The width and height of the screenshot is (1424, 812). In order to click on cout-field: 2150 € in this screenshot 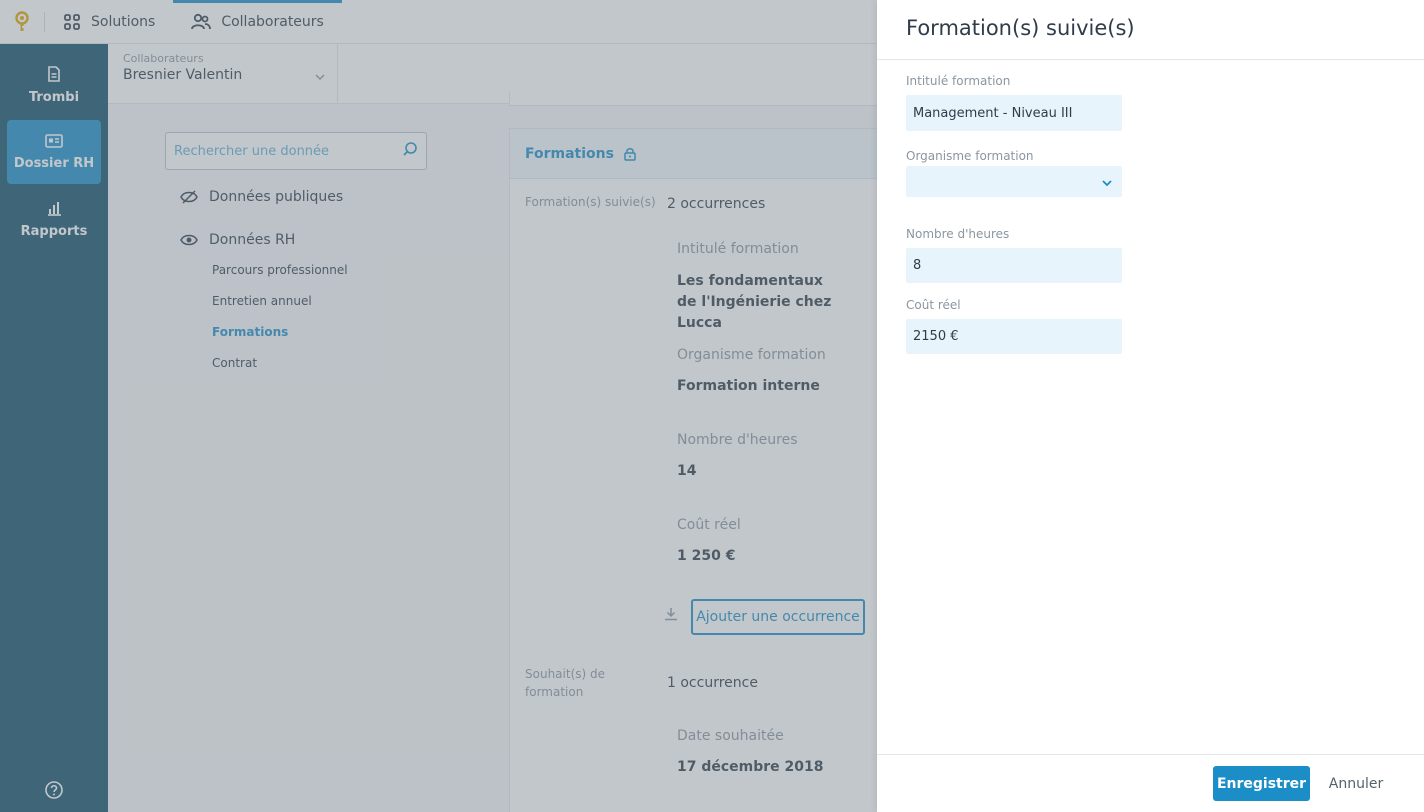, I will do `click(1014, 336)`.